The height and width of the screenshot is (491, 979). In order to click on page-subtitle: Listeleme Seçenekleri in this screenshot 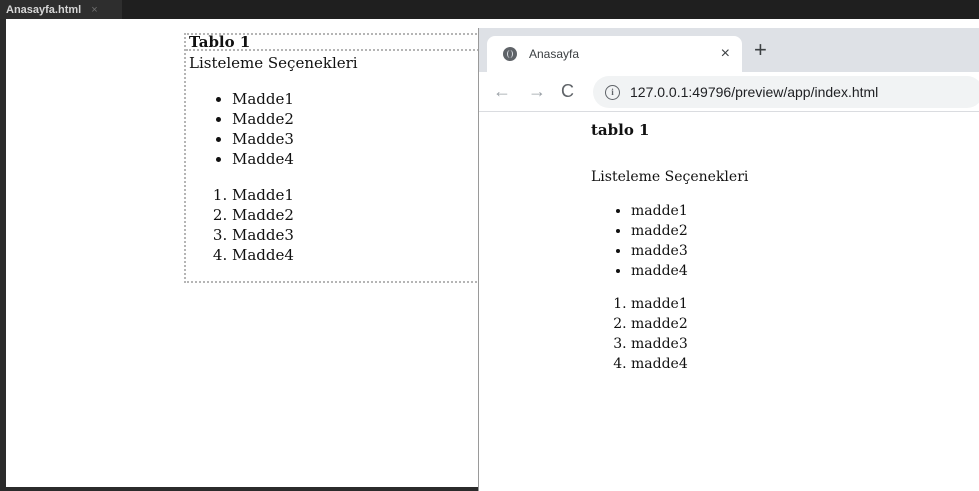, I will do `click(670, 177)`.